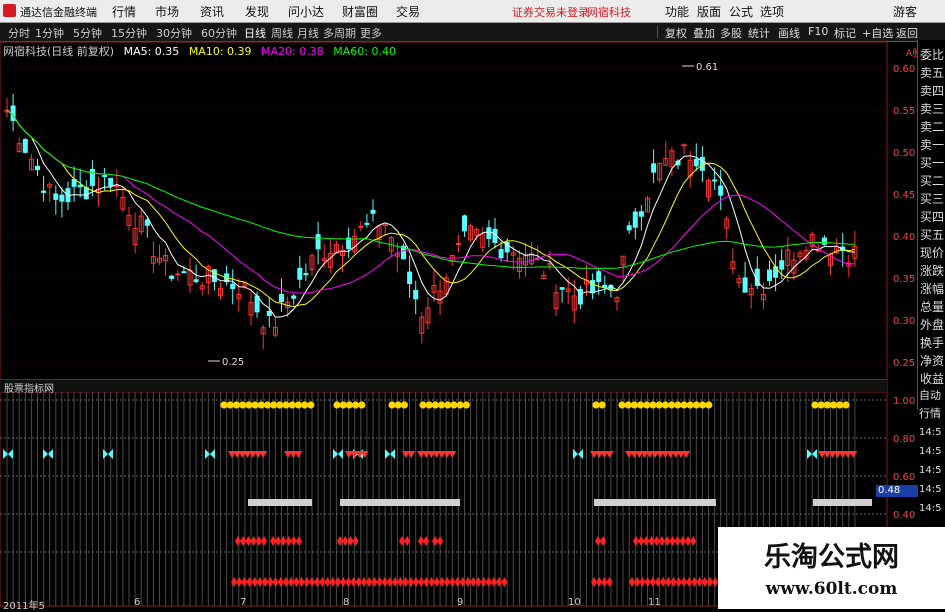  What do you see at coordinates (932, 307) in the screenshot?
I see `side-item-14: 总量` at bounding box center [932, 307].